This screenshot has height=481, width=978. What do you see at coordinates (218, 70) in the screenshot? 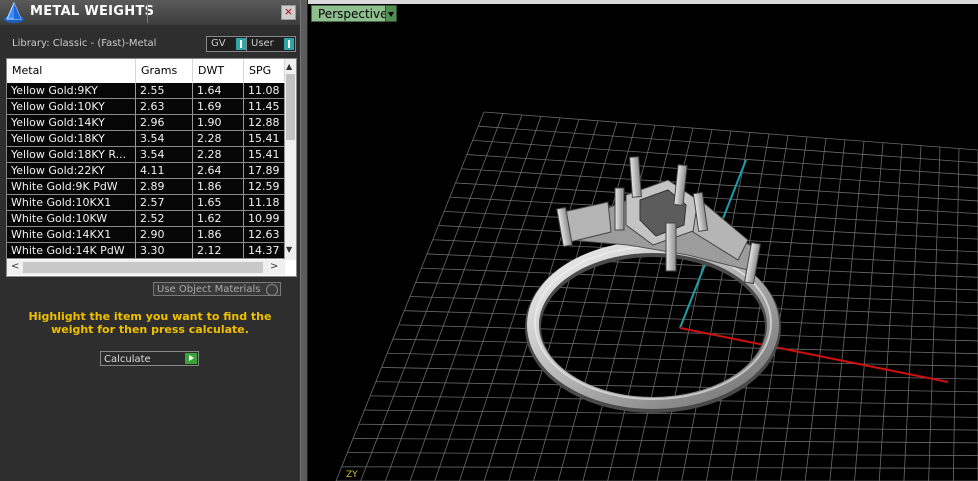
I see `column-header-dwt: DWT` at bounding box center [218, 70].